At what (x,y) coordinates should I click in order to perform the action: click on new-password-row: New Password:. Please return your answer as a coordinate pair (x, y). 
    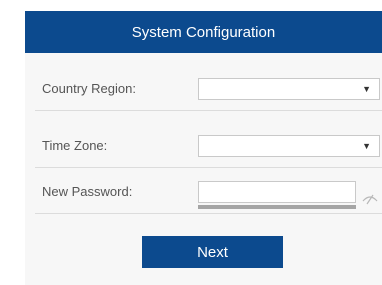
    Looking at the image, I should click on (208, 192).